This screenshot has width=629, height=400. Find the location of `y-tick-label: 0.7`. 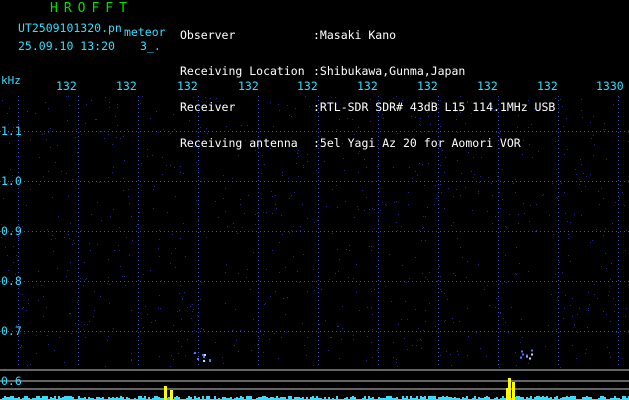

y-tick-label: 0.7 is located at coordinates (11, 331).